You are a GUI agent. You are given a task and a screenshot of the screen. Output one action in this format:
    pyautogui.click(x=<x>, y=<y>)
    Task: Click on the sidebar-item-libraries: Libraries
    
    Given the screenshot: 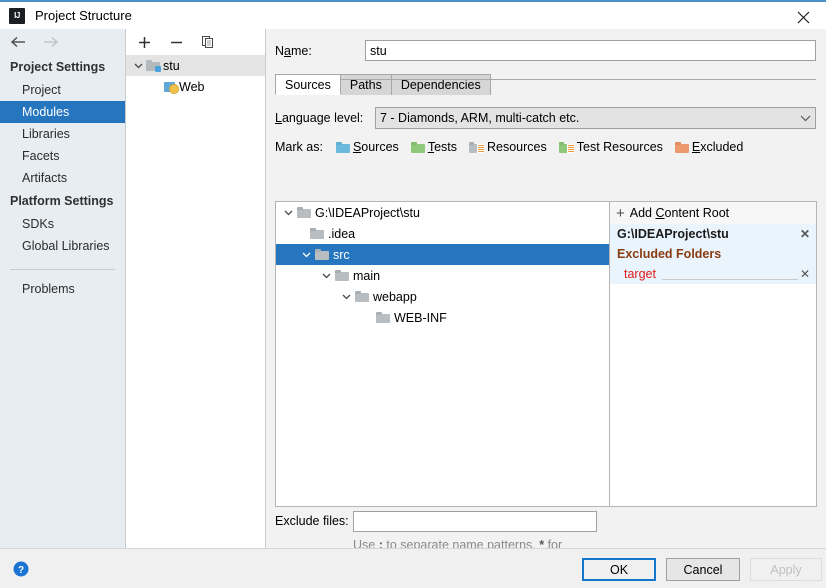 What is the action you would take?
    pyautogui.click(x=62, y=134)
    